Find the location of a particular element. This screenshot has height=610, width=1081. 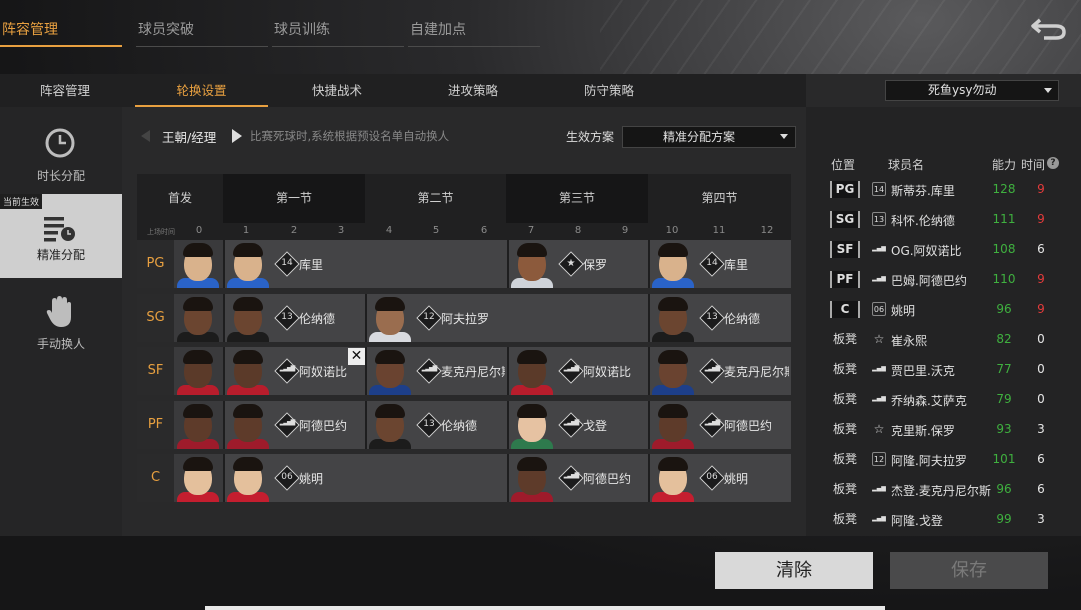

side-item-manual-sub: 手动换人 is located at coordinates (61, 327).